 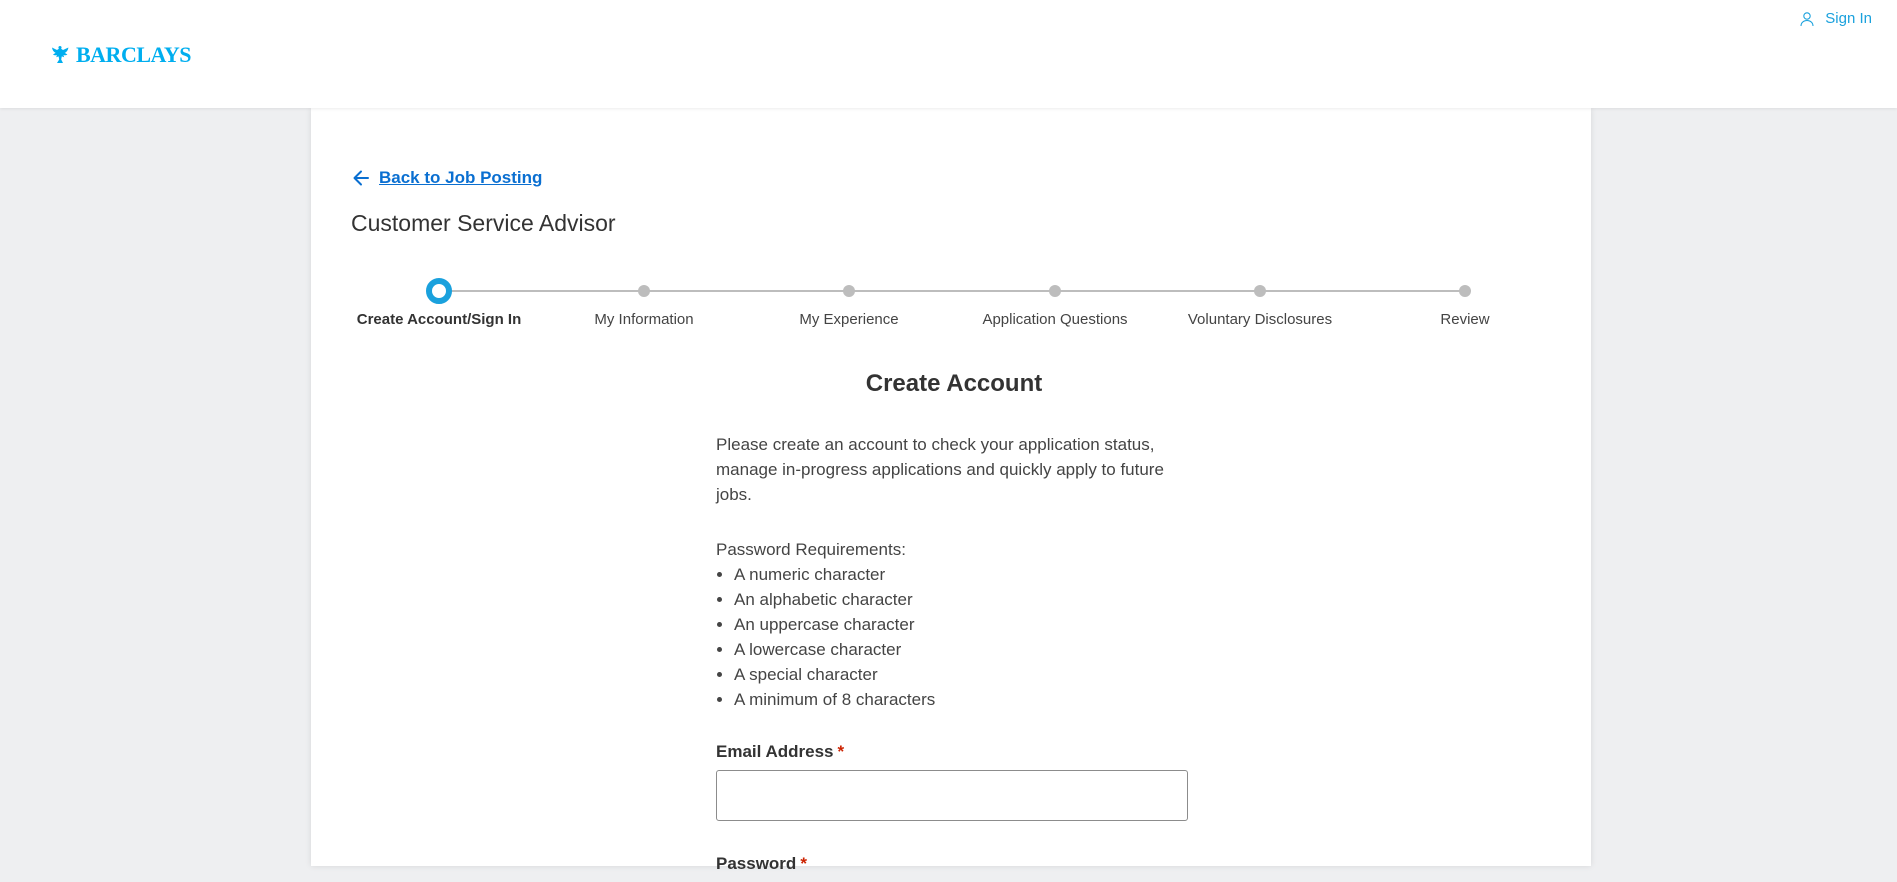 What do you see at coordinates (483, 223) in the screenshot?
I see `job-title: Customer Service Advisor` at bounding box center [483, 223].